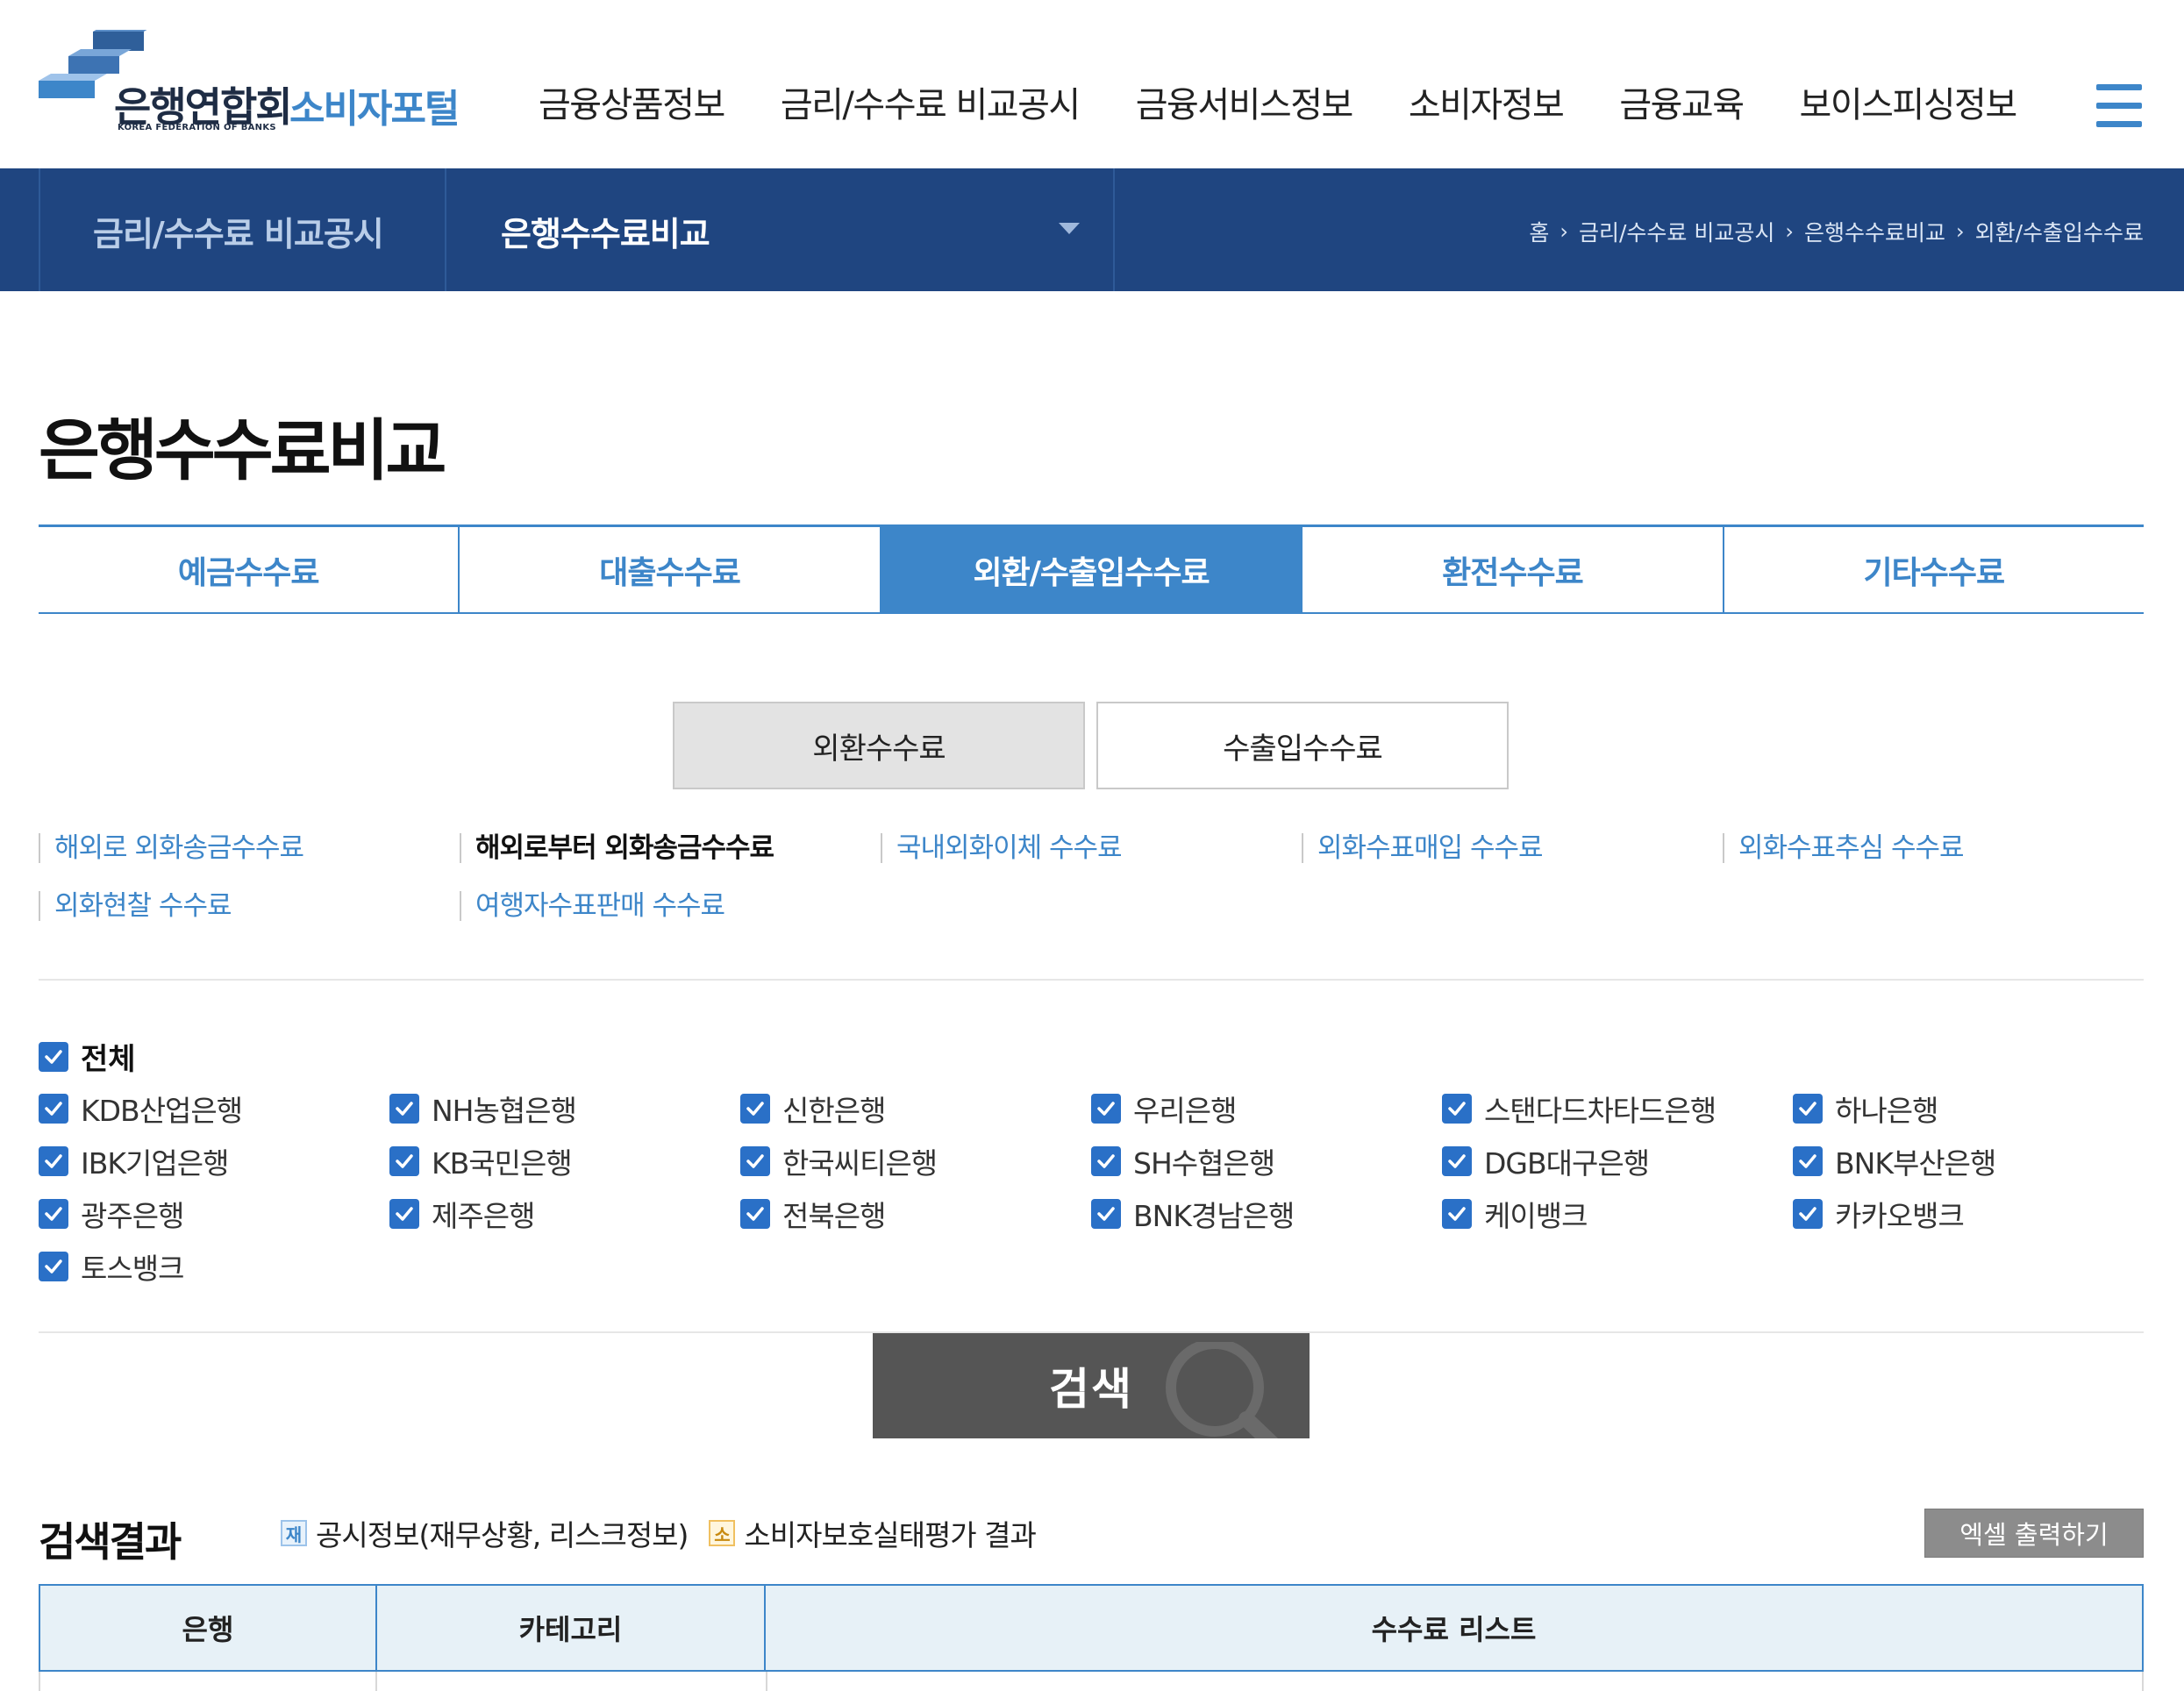 The image size is (2184, 1691). What do you see at coordinates (879, 745) in the screenshot?
I see `subtab-forex-fee: 외환수수료` at bounding box center [879, 745].